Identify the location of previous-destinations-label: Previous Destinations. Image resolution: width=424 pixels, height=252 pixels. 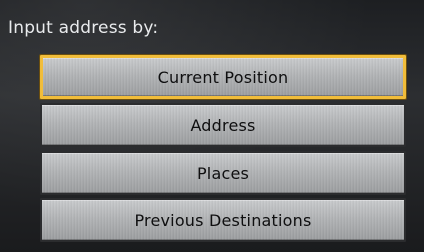
(223, 220).